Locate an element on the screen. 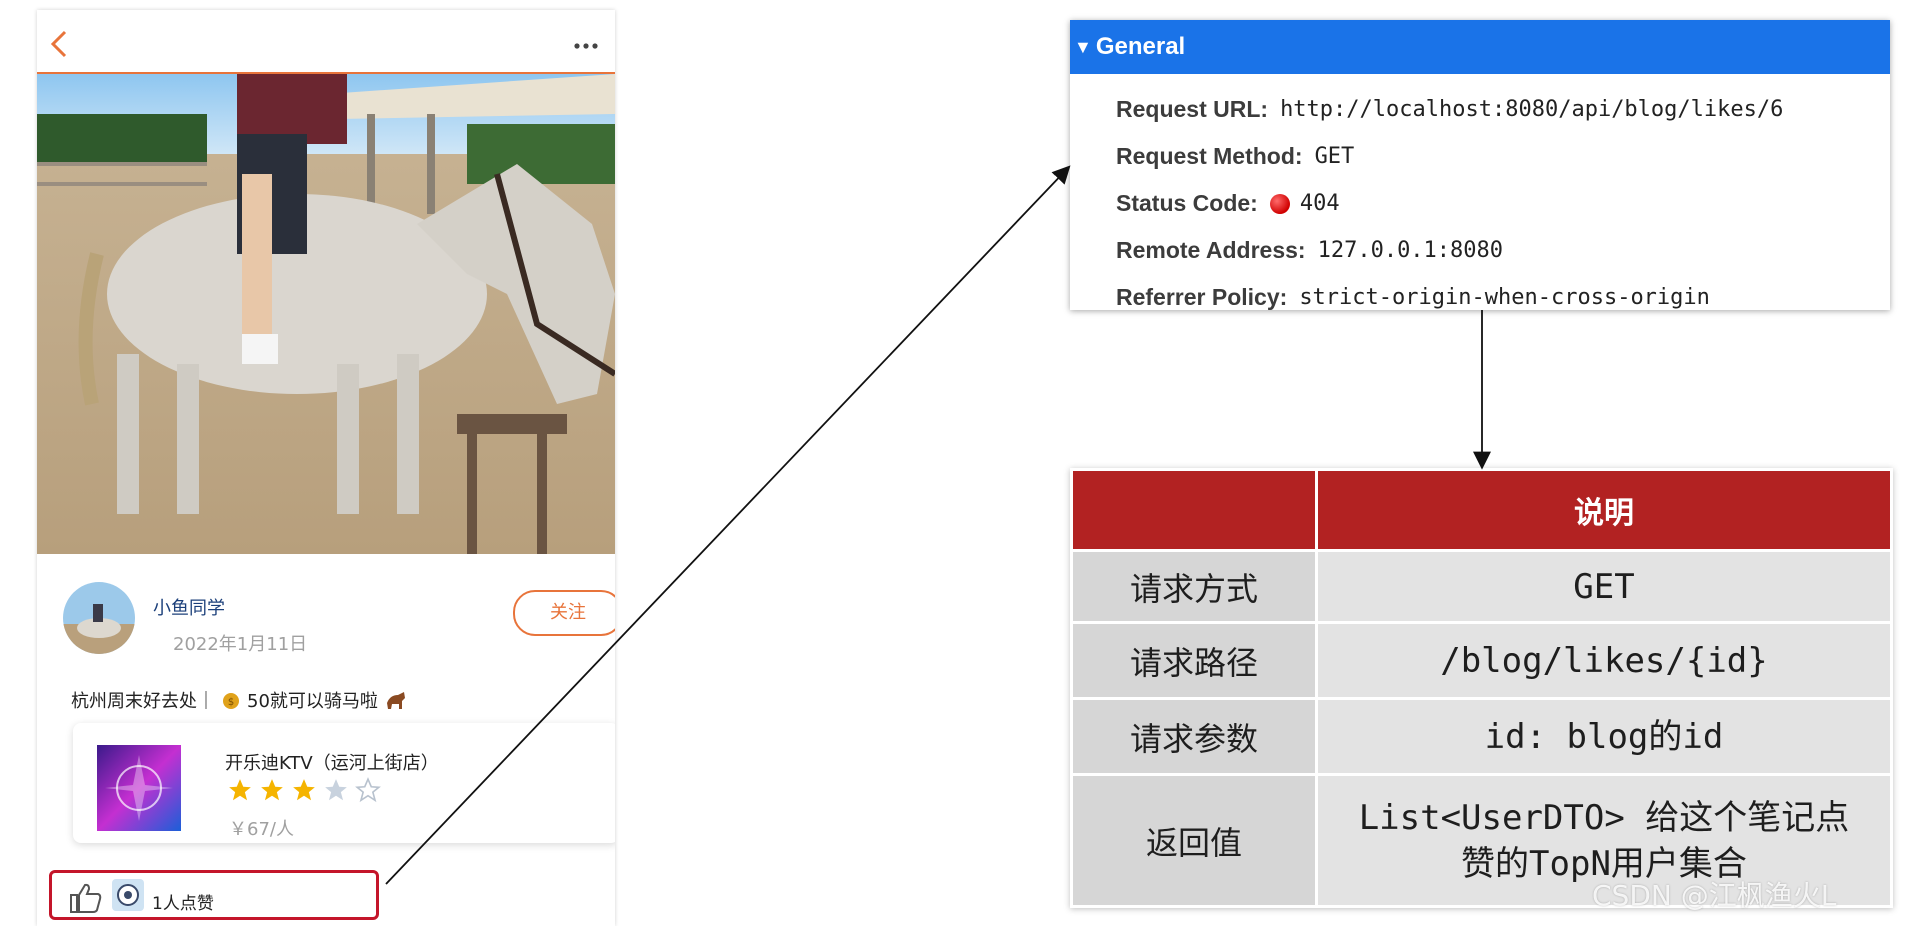  row-key: Referrer Policy: is located at coordinates (1202, 297).